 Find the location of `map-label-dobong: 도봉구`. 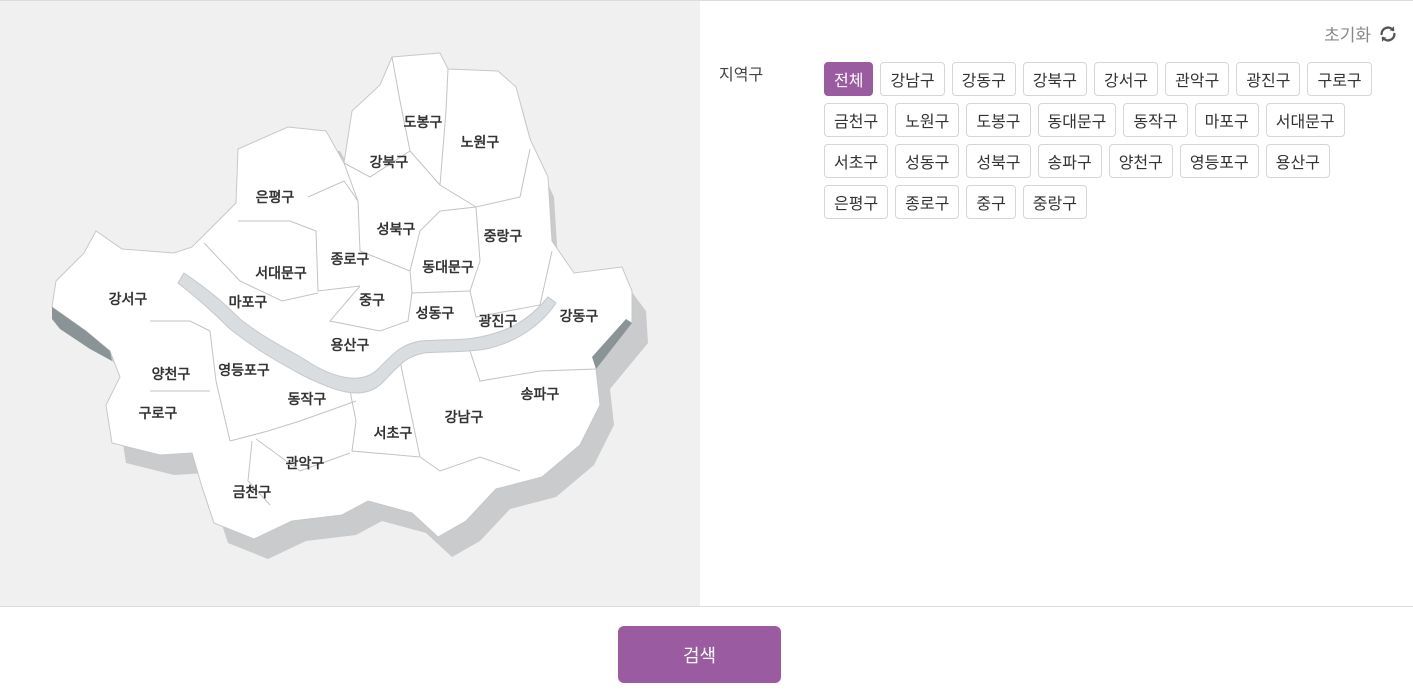

map-label-dobong: 도봉구 is located at coordinates (423, 123).